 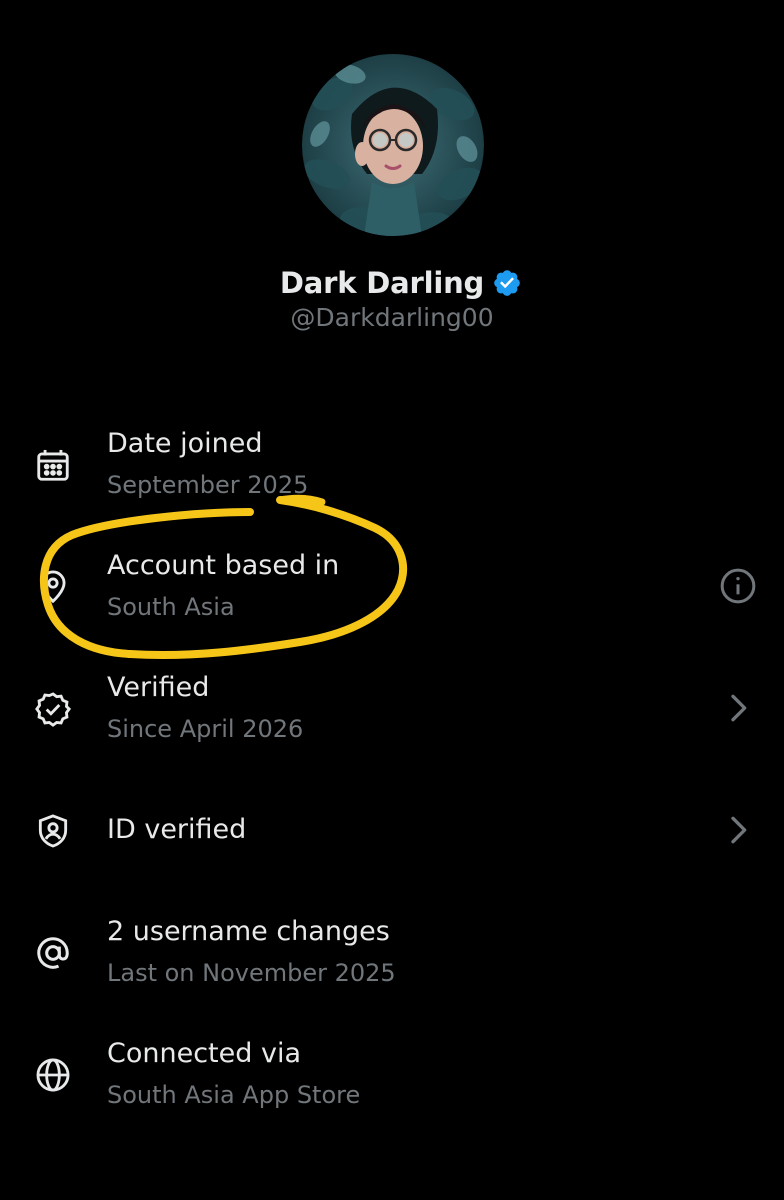 I want to click on row-username-changes: 2 username changes Last on November 2025, so click(x=392, y=963).